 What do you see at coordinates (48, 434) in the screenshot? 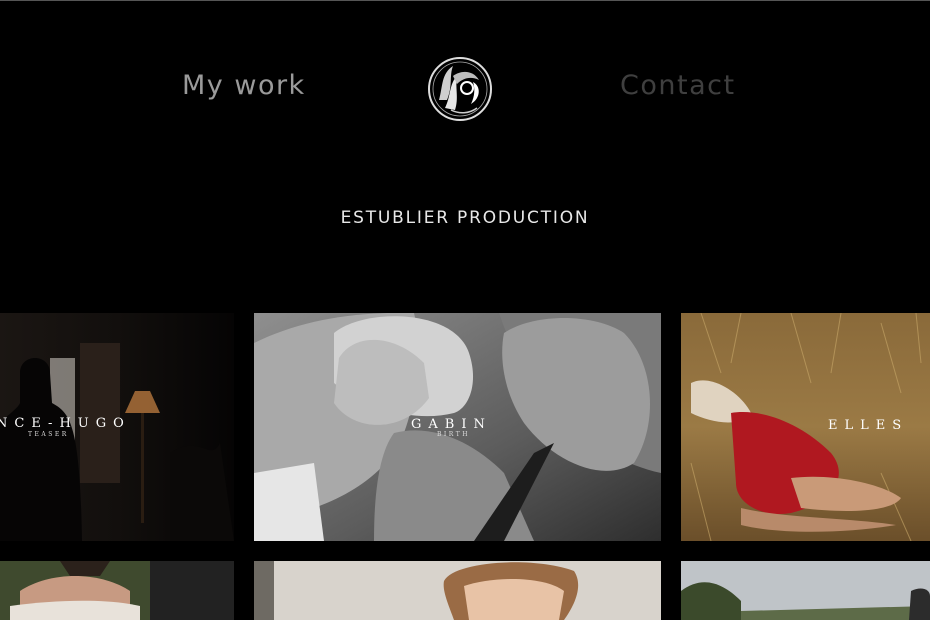
I see `project-subtitle: TEASER` at bounding box center [48, 434].